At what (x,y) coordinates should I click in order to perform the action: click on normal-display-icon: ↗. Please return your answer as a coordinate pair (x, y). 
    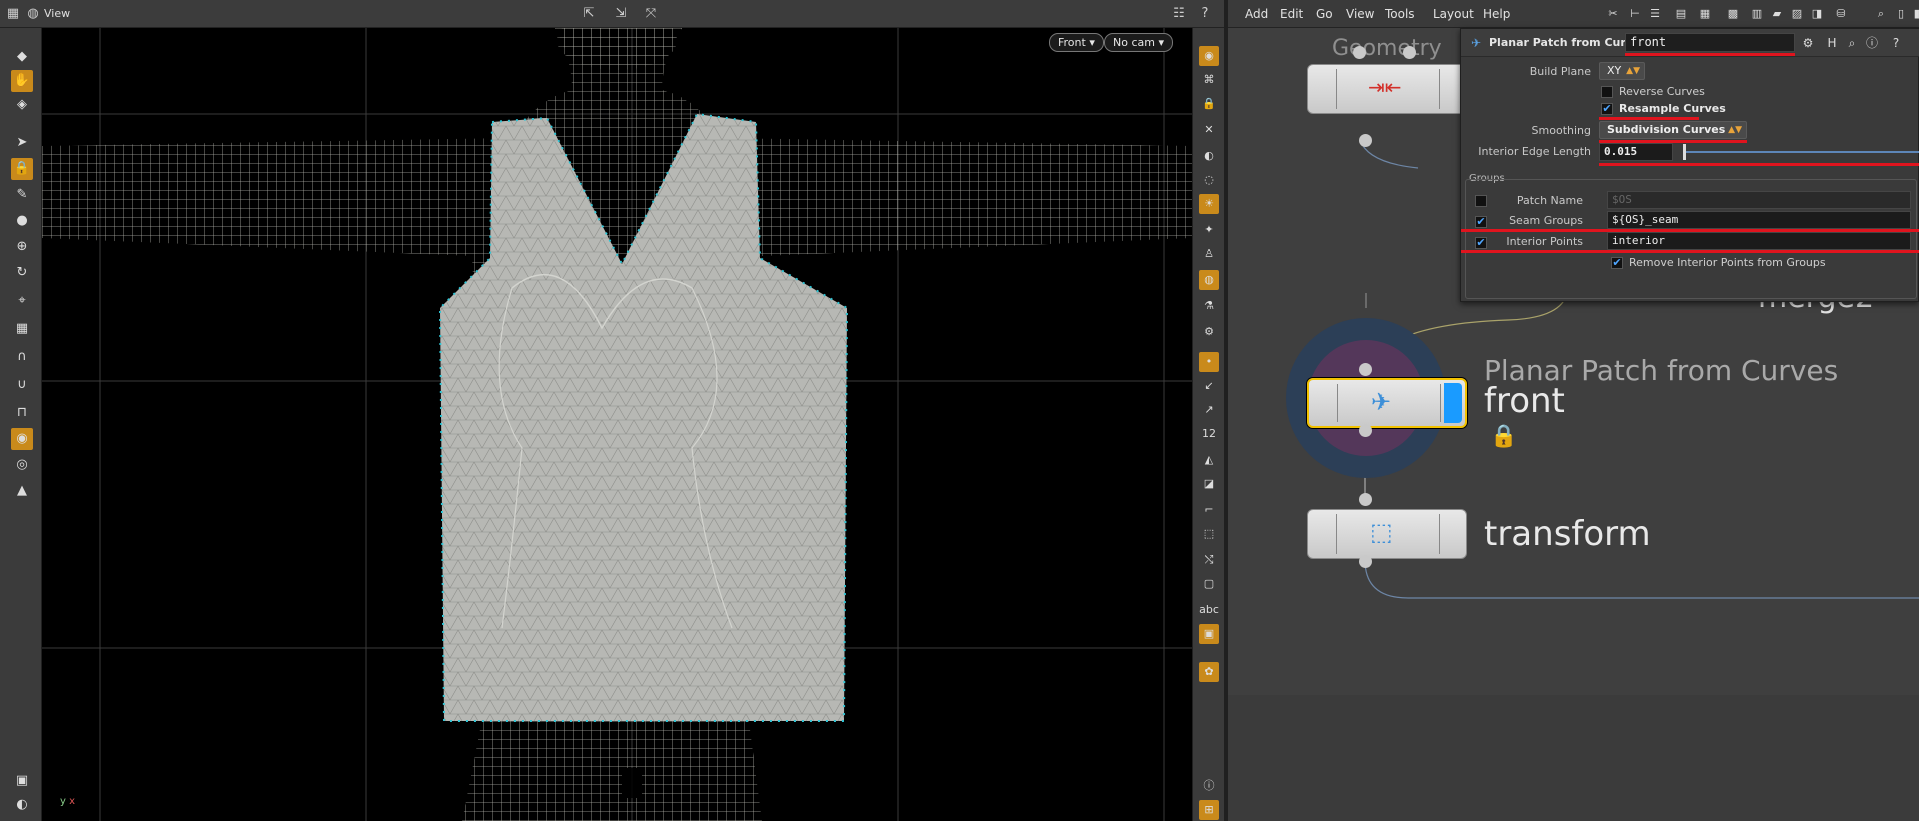
    Looking at the image, I should click on (1209, 410).